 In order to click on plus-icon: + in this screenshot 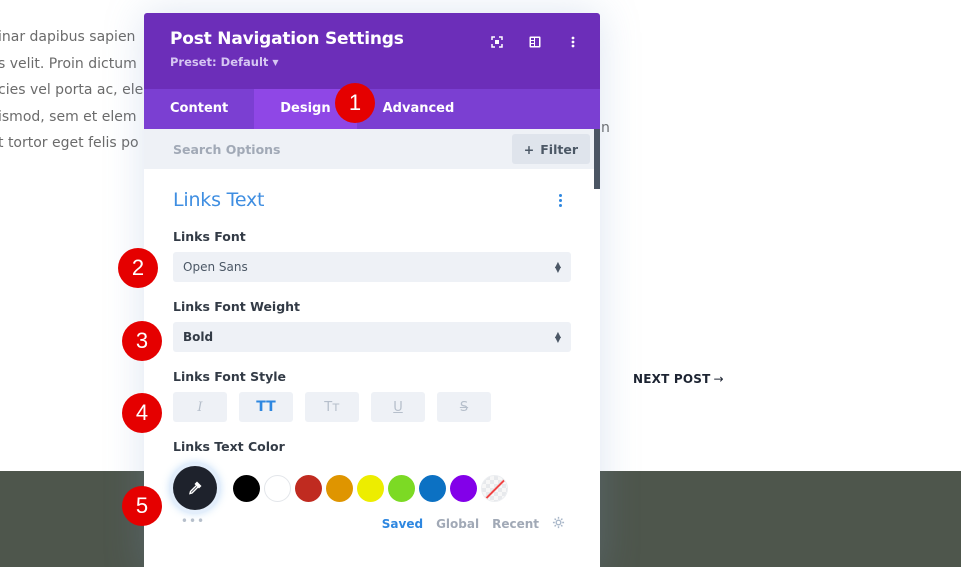, I will do `click(529, 149)`.